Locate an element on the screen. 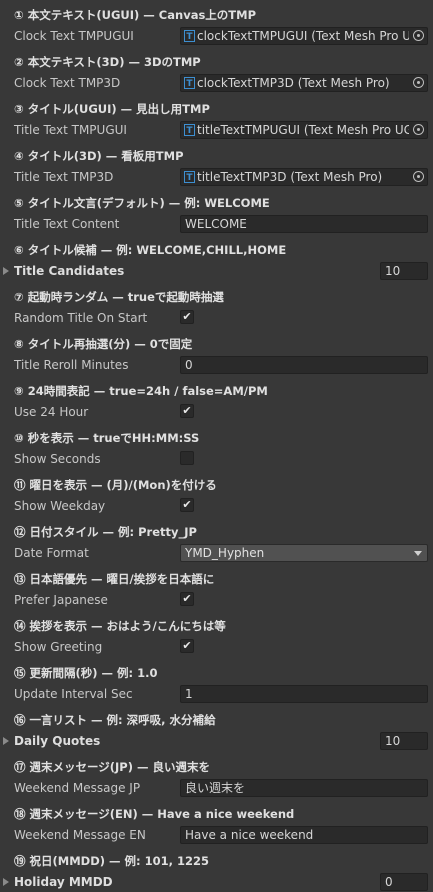  array-foldout-label: Title Candidates is located at coordinates (69, 271).